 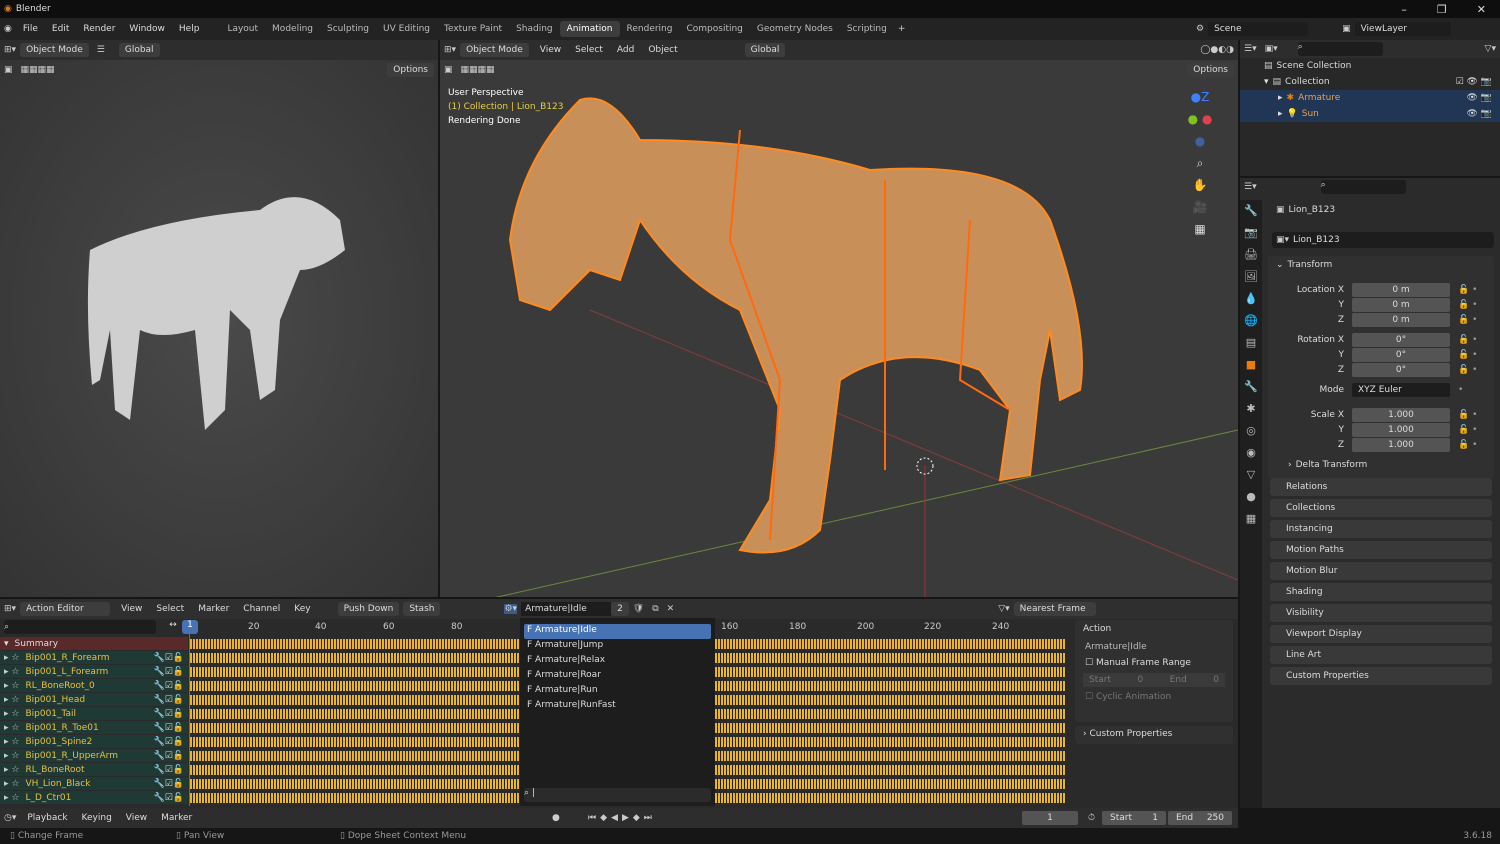 I want to click on stopwatch-icon: ⏱, so click(x=1091, y=818).